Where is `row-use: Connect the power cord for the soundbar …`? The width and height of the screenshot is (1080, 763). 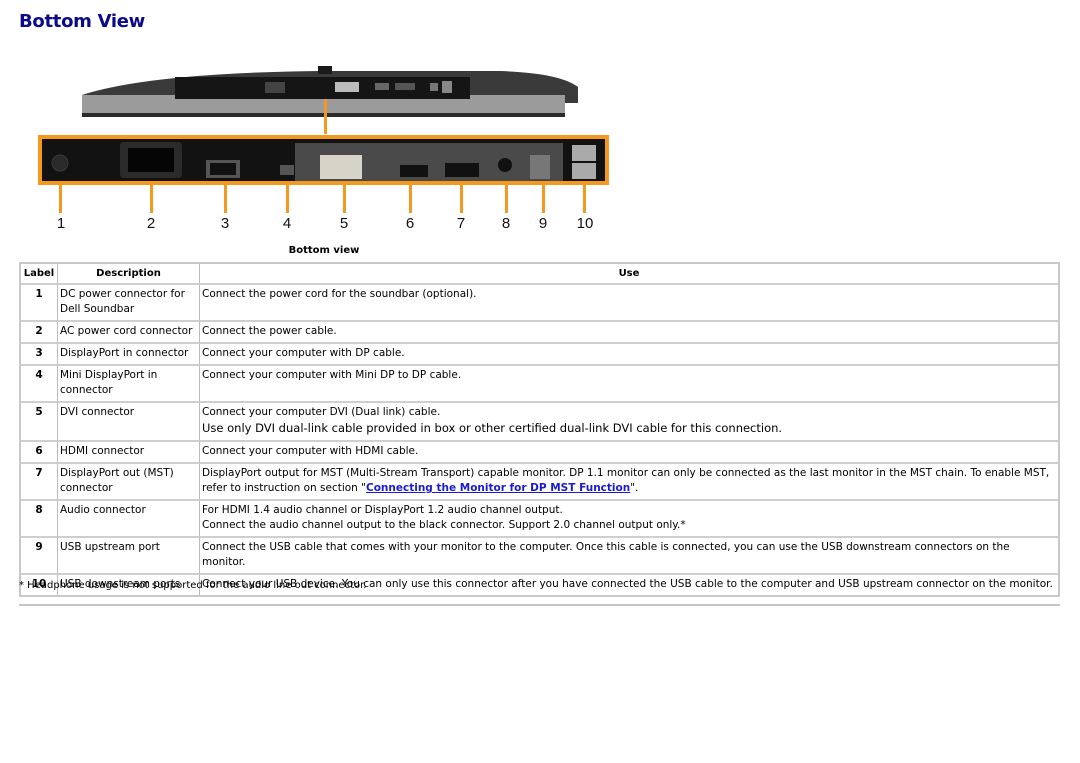 row-use: Connect the power cord for the soundbar … is located at coordinates (629, 303).